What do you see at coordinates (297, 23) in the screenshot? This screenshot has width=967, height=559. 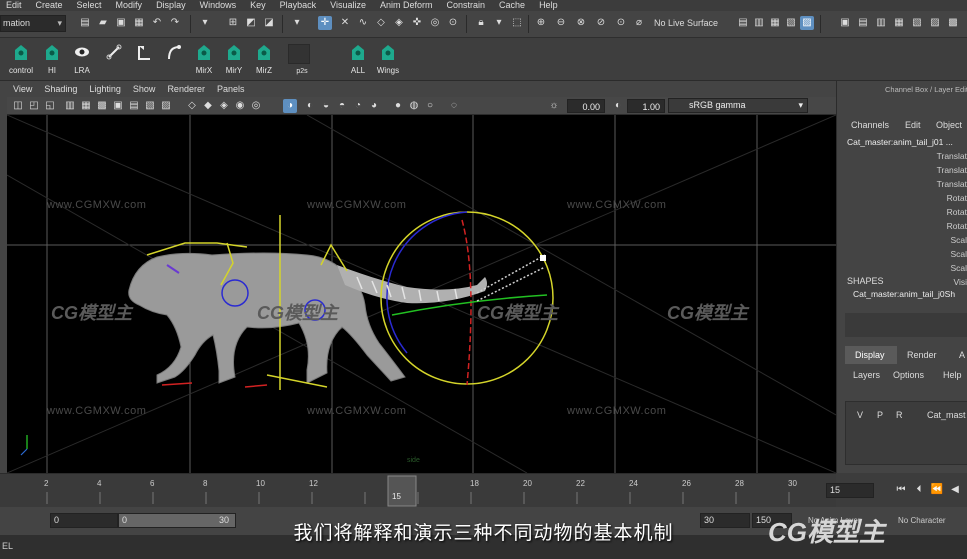 I see `mask-dropdown-icon: ▾` at bounding box center [297, 23].